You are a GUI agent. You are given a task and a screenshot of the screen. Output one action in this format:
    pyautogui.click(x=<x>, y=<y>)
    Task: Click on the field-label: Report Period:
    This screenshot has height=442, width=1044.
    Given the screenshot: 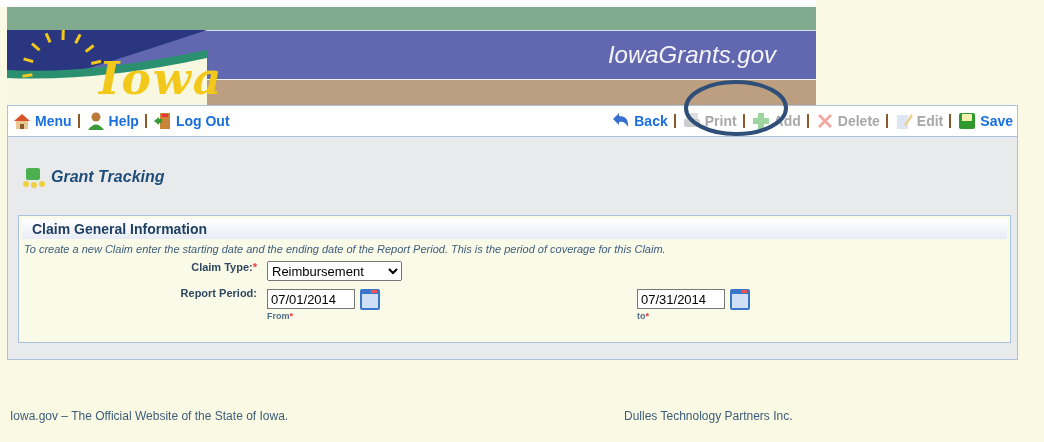 What is the action you would take?
    pyautogui.click(x=219, y=293)
    